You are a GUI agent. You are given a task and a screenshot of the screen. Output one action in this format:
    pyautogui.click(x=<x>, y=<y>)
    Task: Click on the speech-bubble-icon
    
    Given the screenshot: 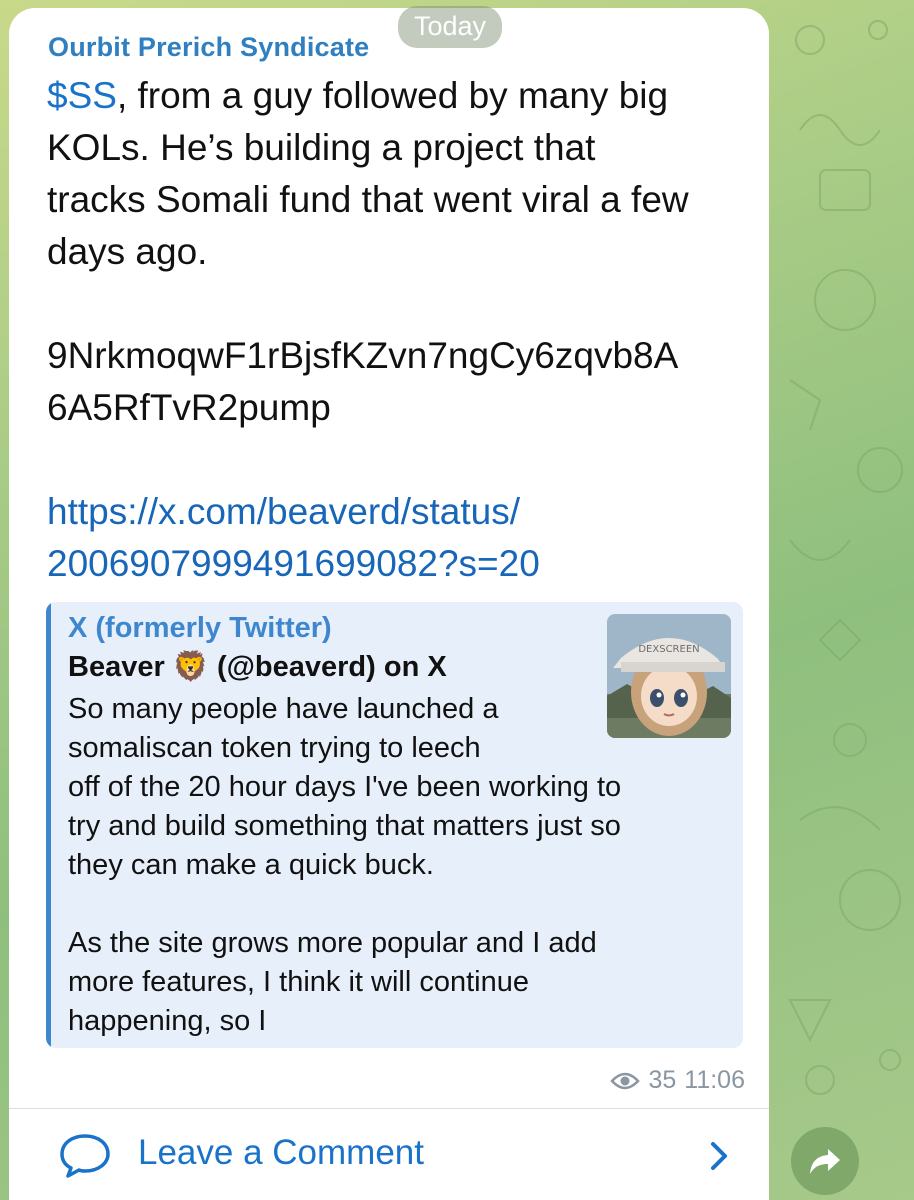 What is the action you would take?
    pyautogui.click(x=85, y=1156)
    